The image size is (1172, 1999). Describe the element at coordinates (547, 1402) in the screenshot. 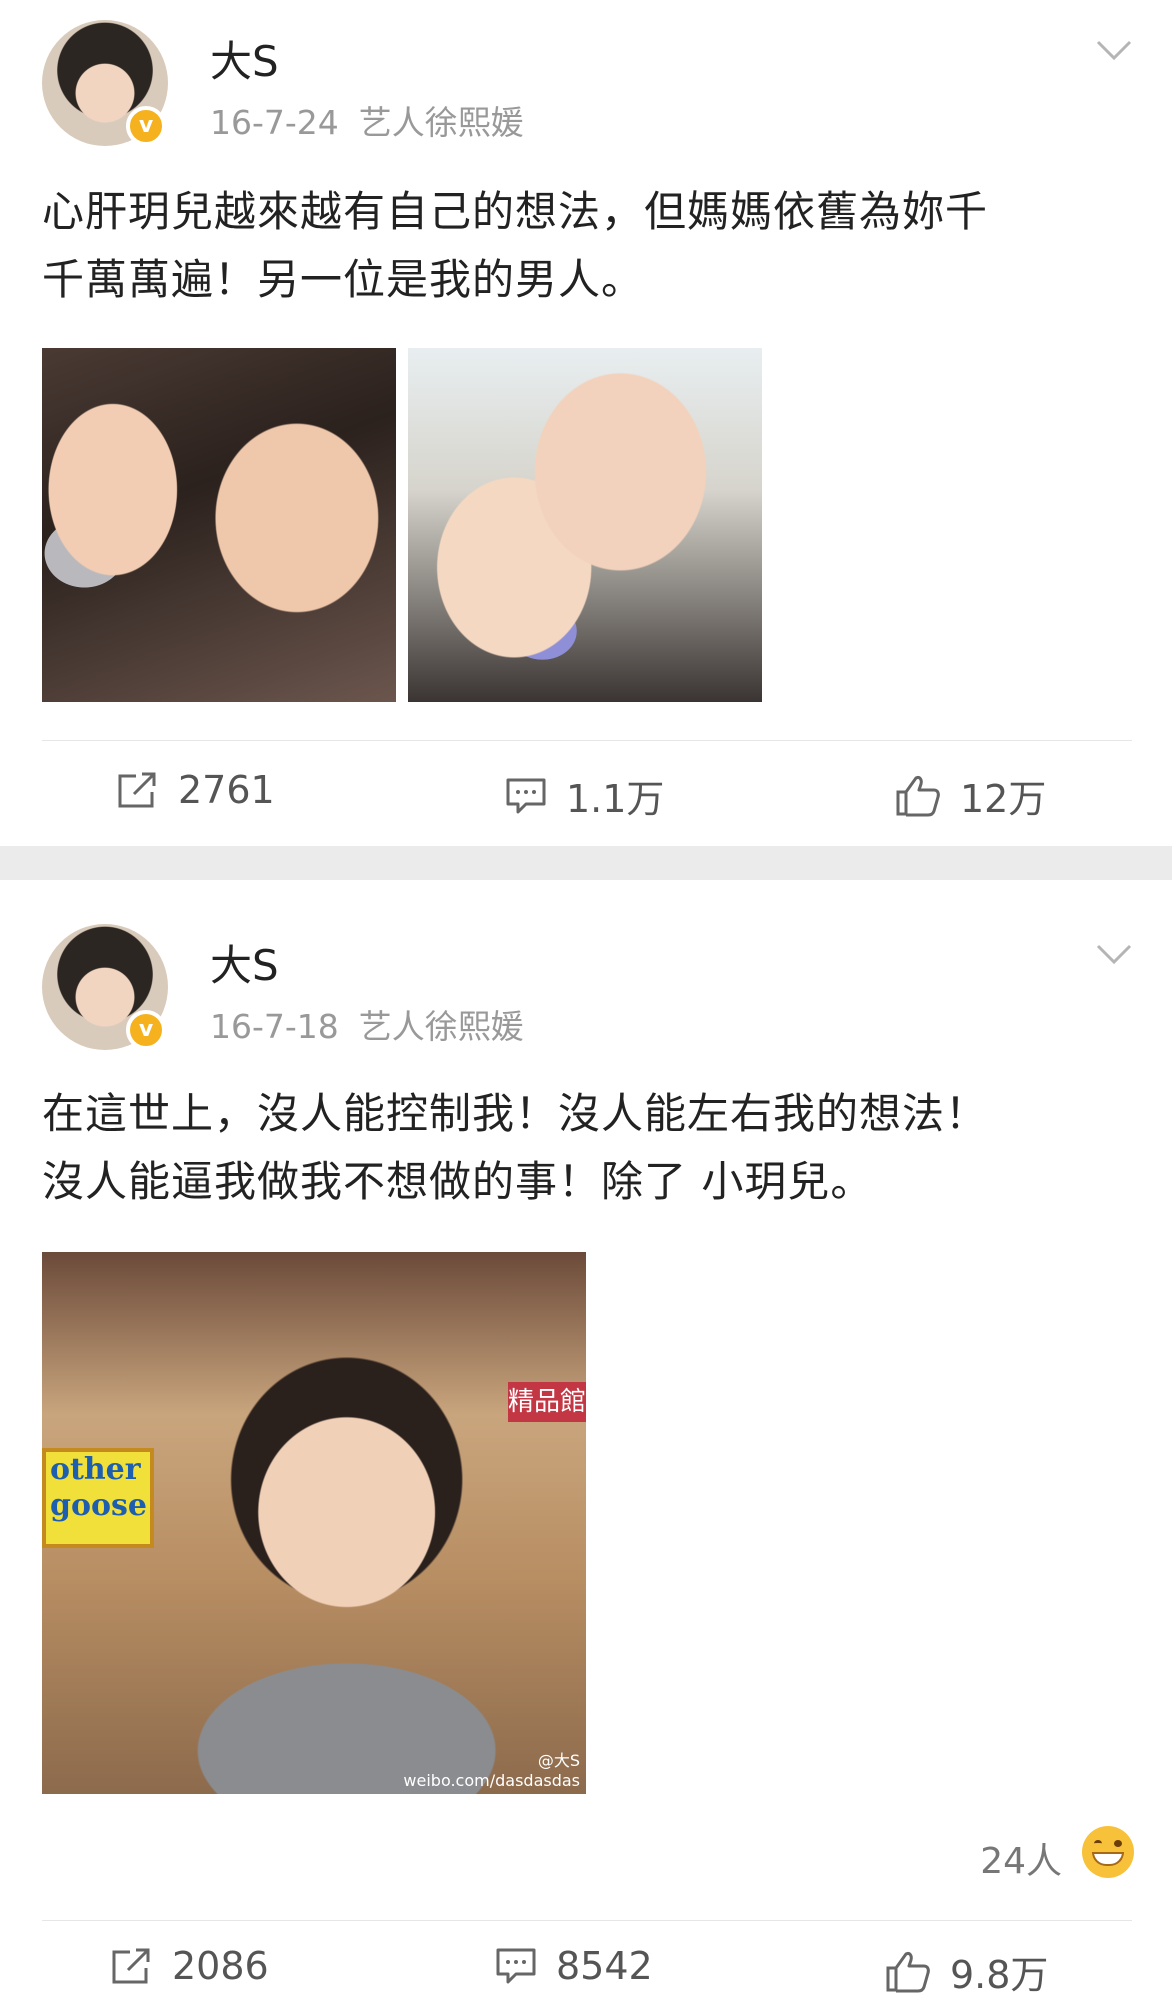

I see `photo-store-text: 精品館` at that location.